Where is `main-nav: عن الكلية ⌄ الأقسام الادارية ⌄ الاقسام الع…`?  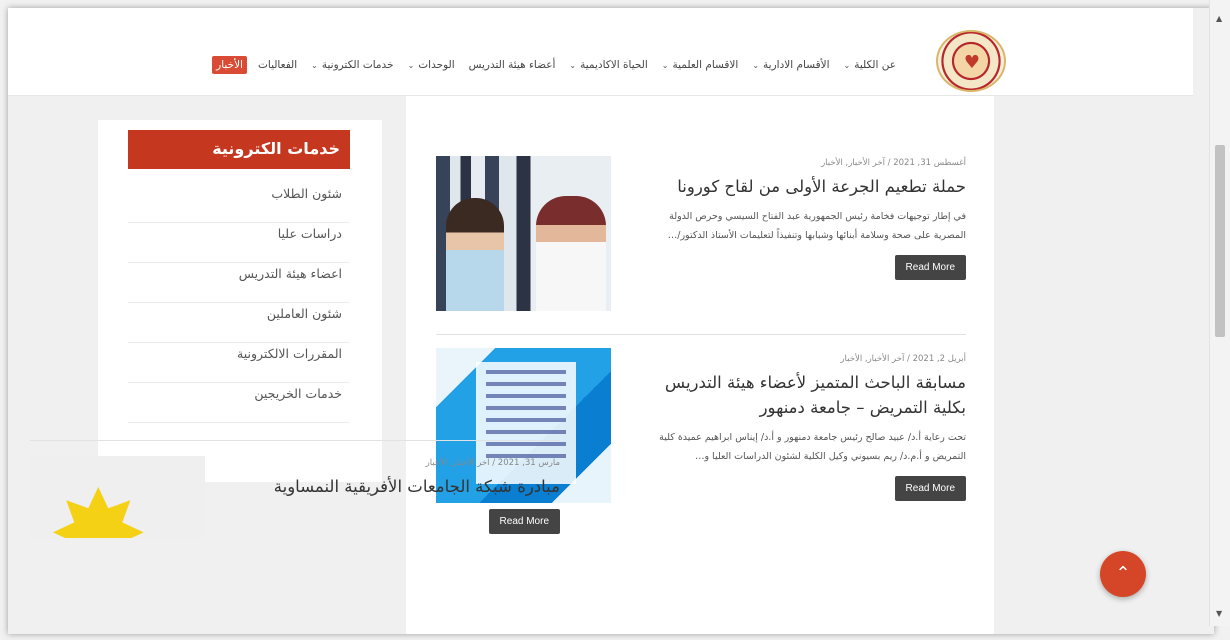
main-nav: عن الكلية ⌄ الأقسام الادارية ⌄ الاقسام الع… is located at coordinates (557, 65).